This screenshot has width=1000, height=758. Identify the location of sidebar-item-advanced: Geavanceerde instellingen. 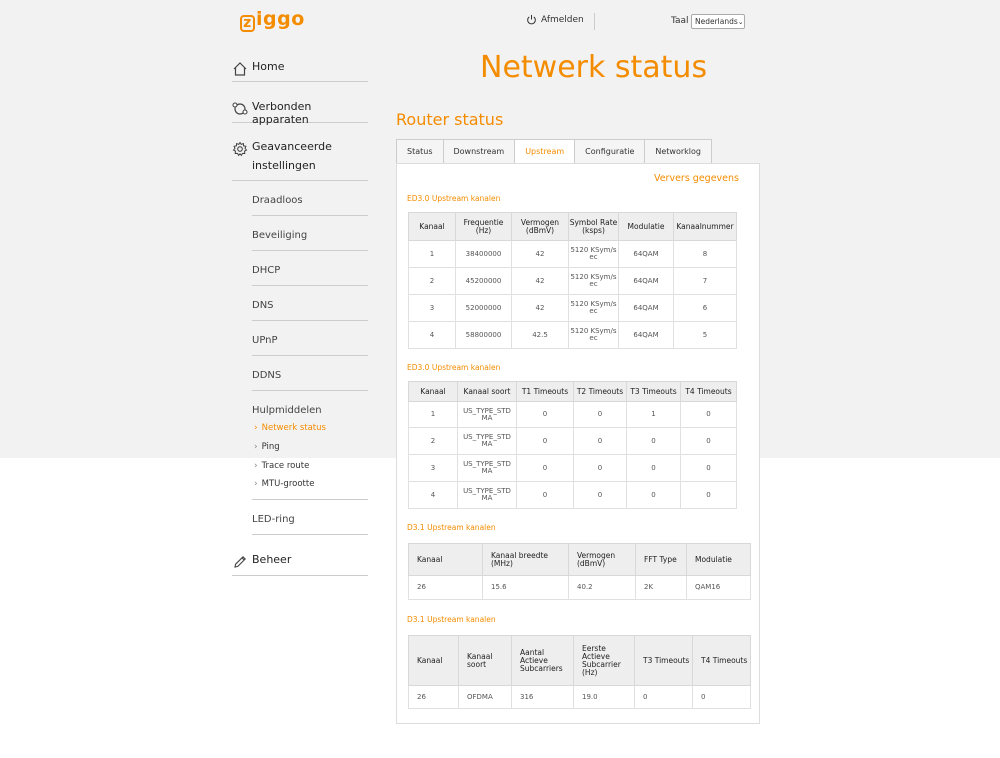
(300, 160).